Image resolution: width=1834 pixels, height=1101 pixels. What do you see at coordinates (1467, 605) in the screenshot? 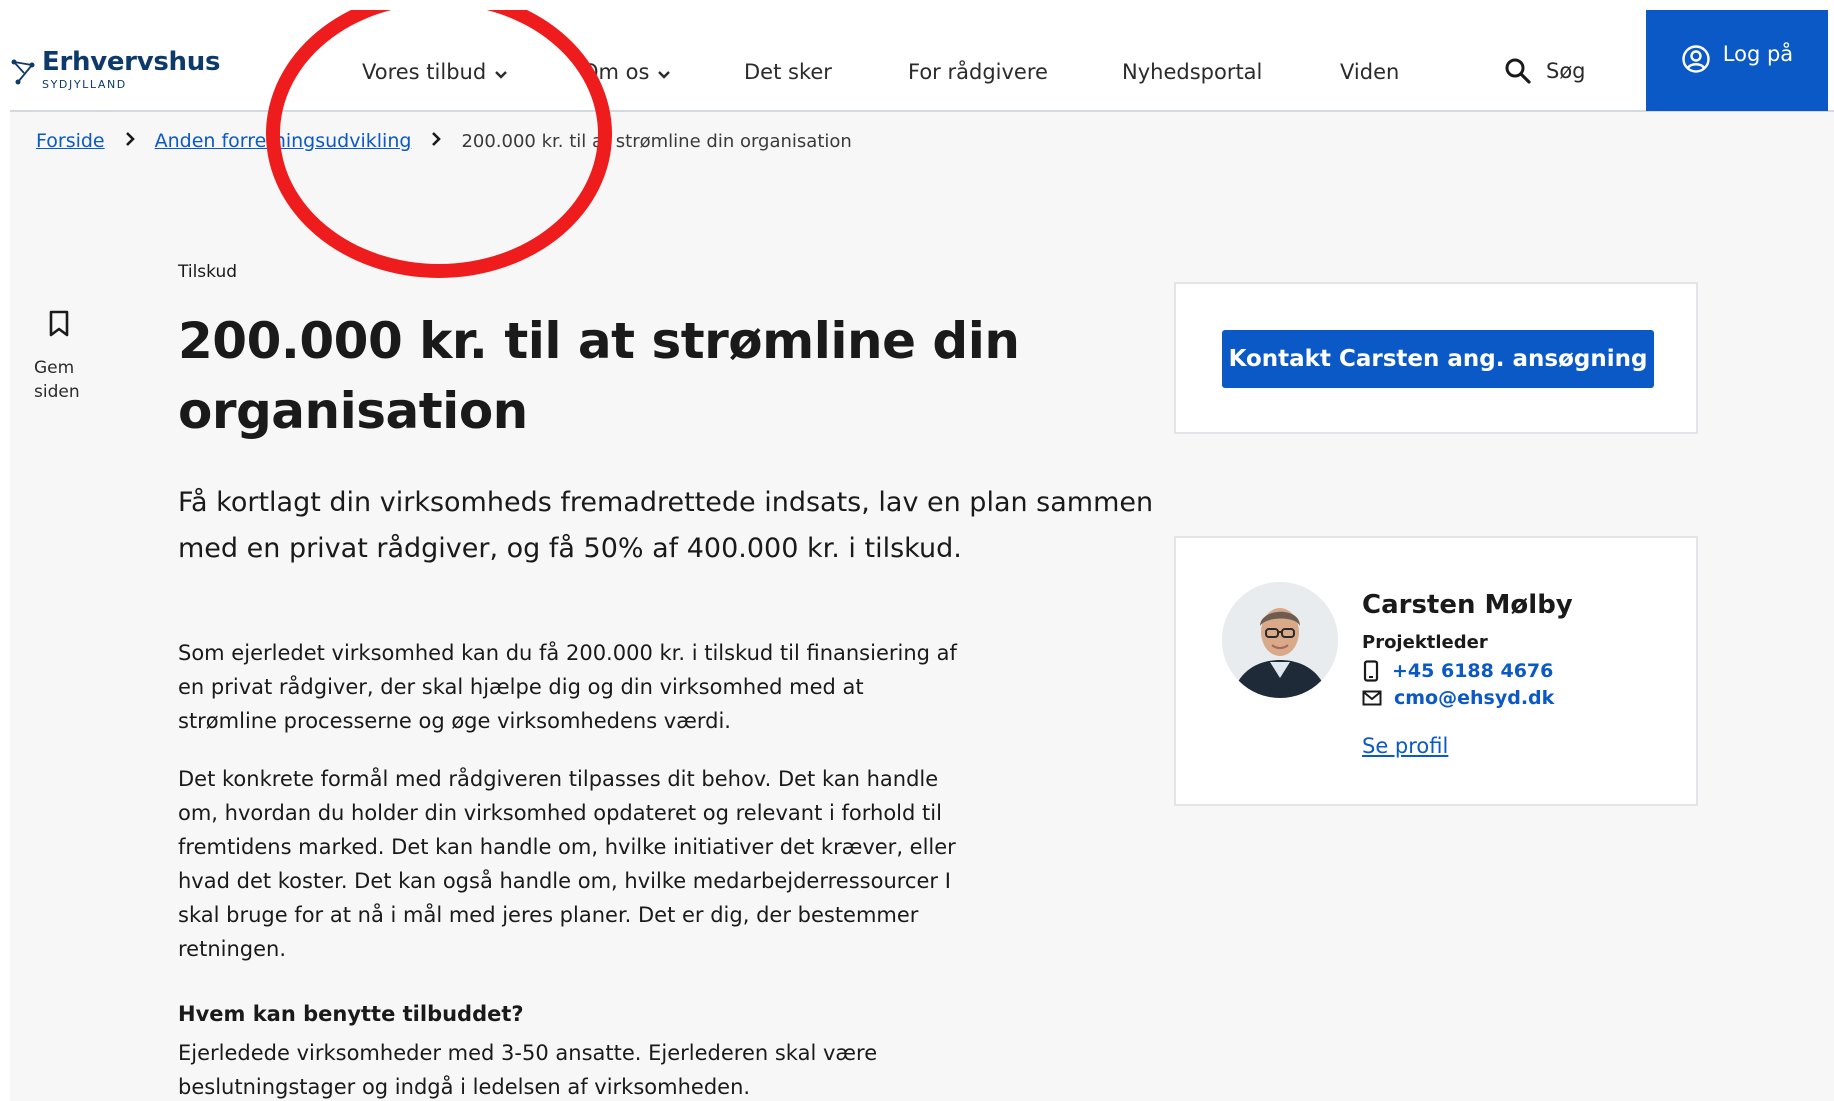
I see `contact-name: Carsten Mølby` at bounding box center [1467, 605].